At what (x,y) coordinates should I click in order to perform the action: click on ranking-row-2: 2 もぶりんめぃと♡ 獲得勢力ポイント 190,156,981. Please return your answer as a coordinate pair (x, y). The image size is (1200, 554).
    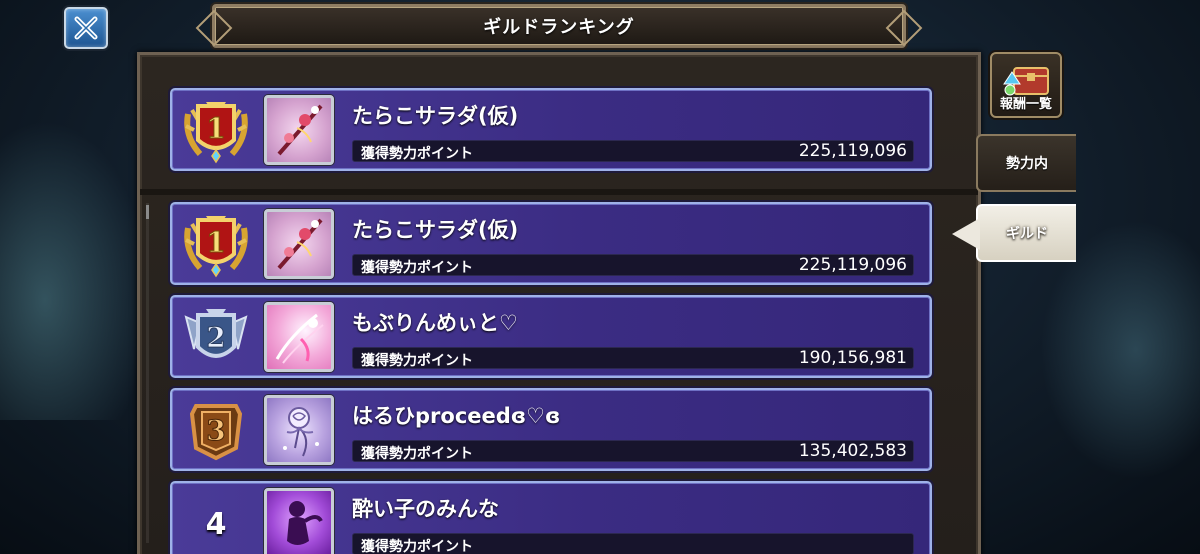
    Looking at the image, I should click on (551, 336).